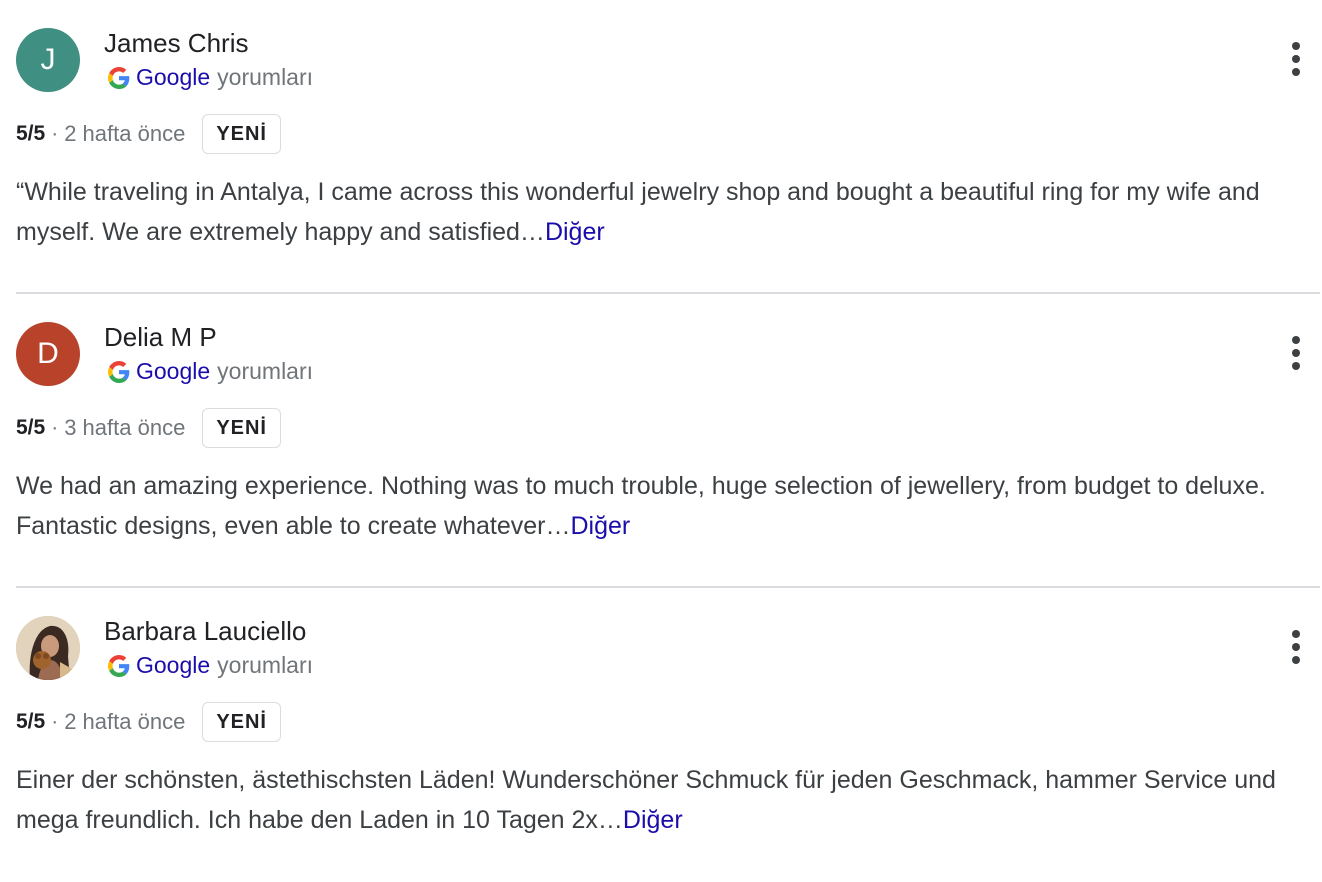  What do you see at coordinates (176, 43) in the screenshot?
I see `reviewer-name: James Chris` at bounding box center [176, 43].